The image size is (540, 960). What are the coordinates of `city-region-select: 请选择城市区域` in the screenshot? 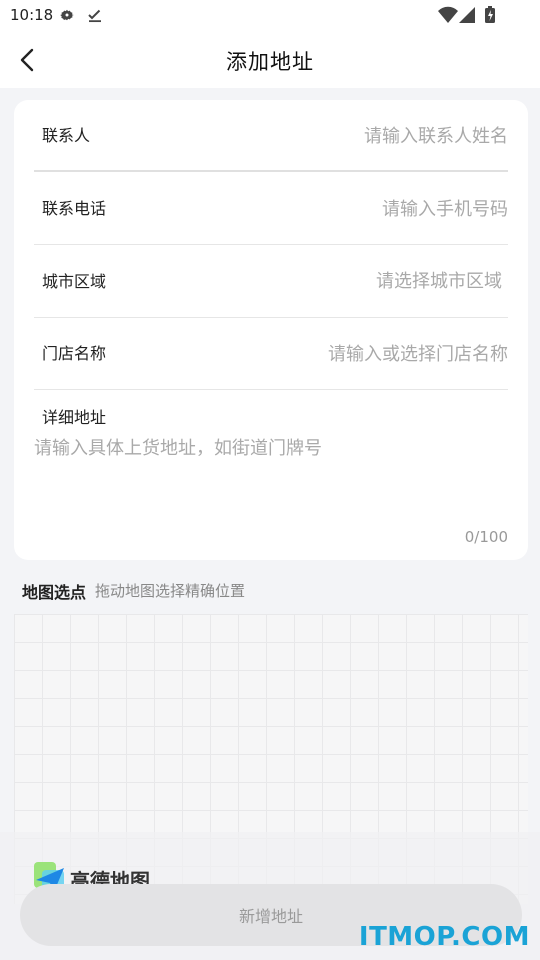 It's located at (439, 282).